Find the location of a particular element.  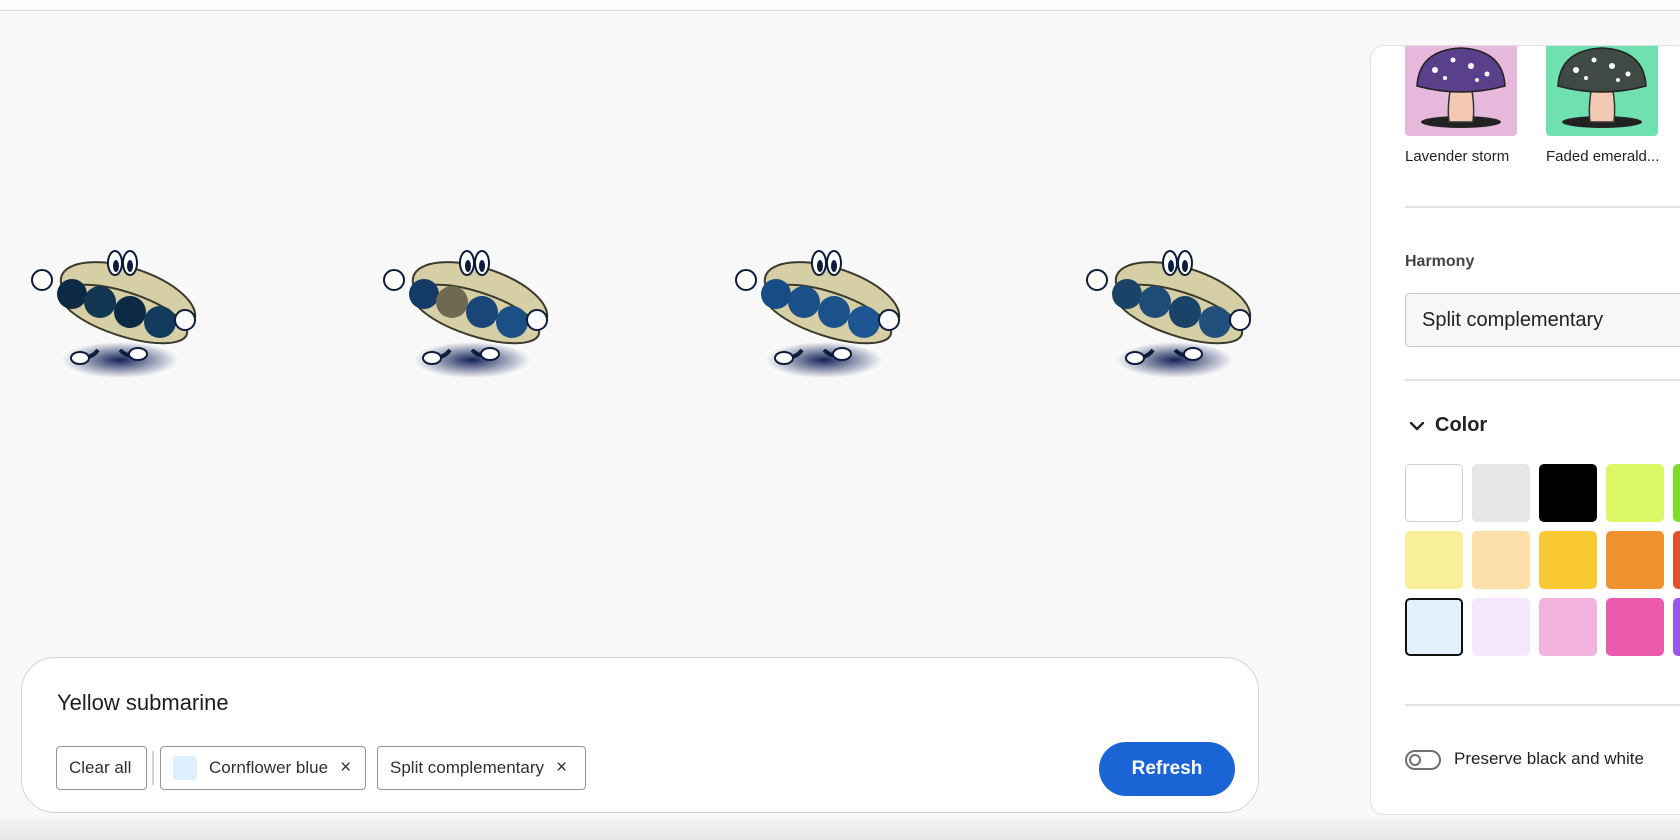

top-toolbar-edge is located at coordinates (840, 5).